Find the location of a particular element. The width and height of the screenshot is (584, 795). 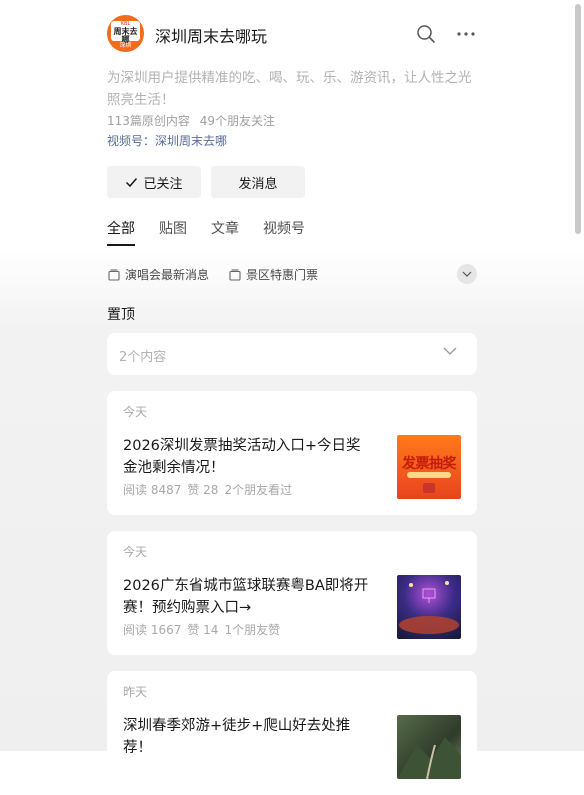

original-count: 113篇原创内容 is located at coordinates (148, 121).